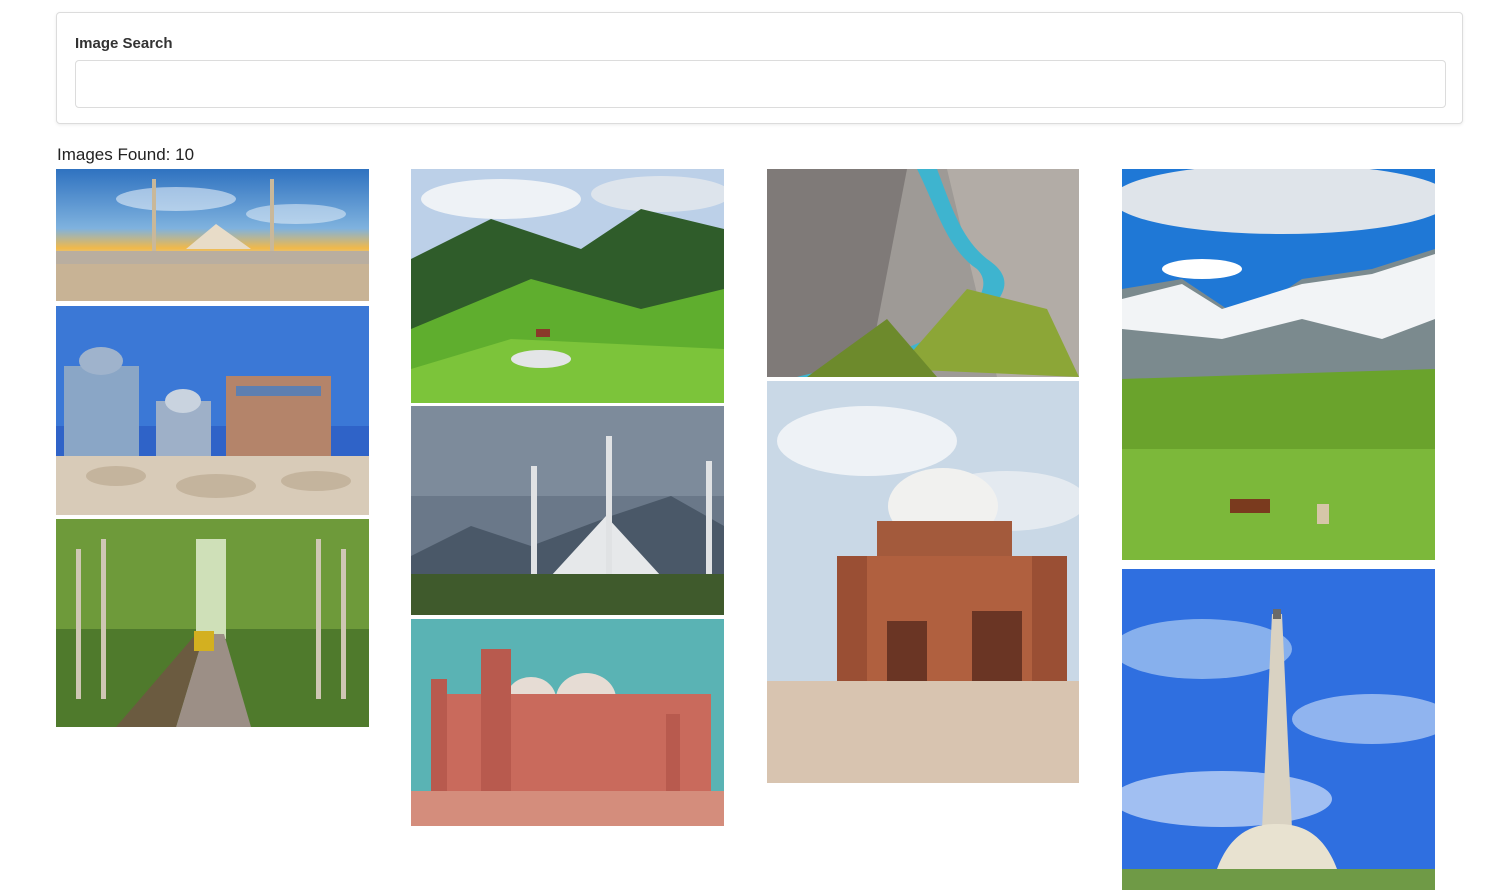 Image resolution: width=1508 pixels, height=890 pixels. I want to click on image-tile-multan-shrine, so click(923, 582).